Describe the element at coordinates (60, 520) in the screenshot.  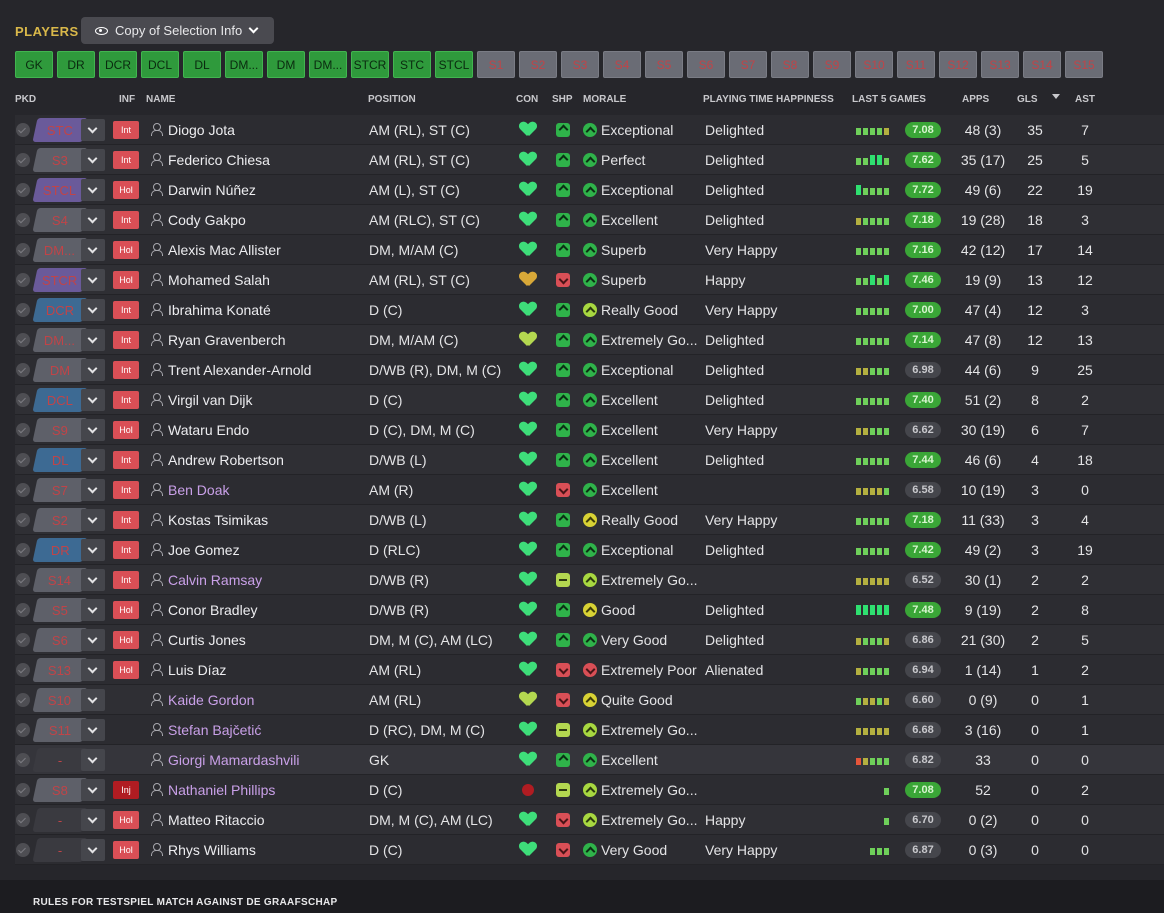
I see `picked-slot: S2` at that location.